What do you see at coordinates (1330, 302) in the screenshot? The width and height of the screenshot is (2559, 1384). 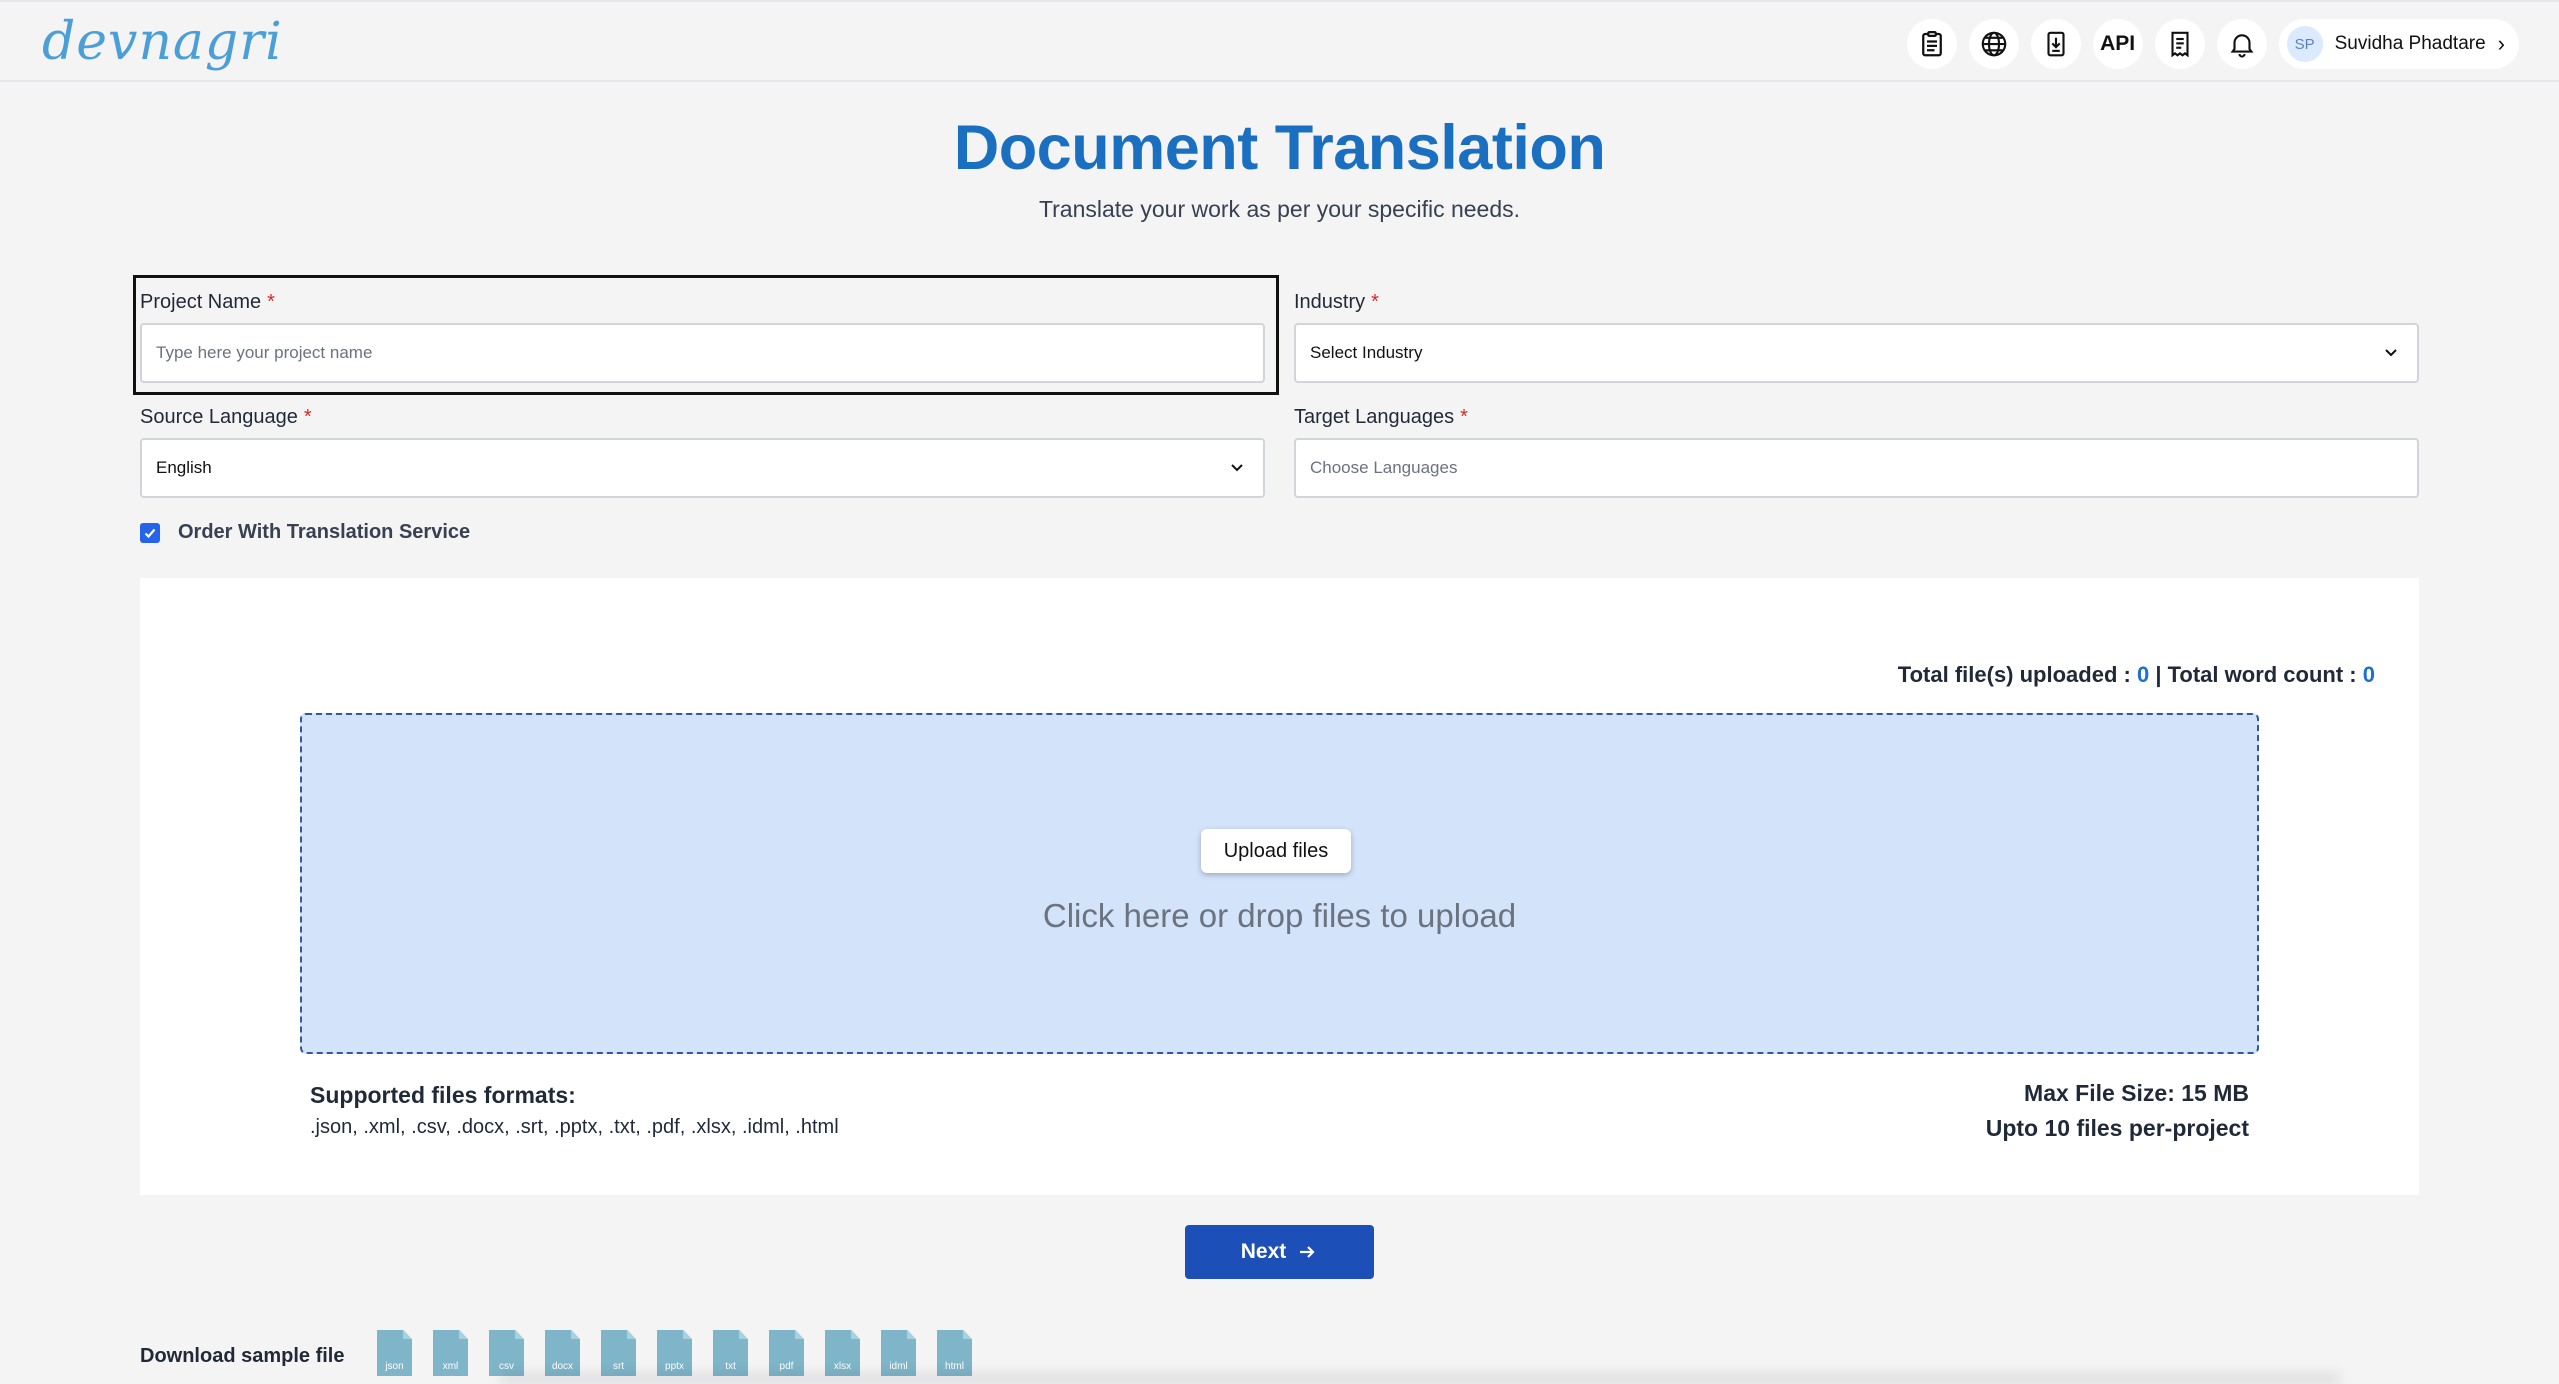 I see `industry-label-text: Industry` at bounding box center [1330, 302].